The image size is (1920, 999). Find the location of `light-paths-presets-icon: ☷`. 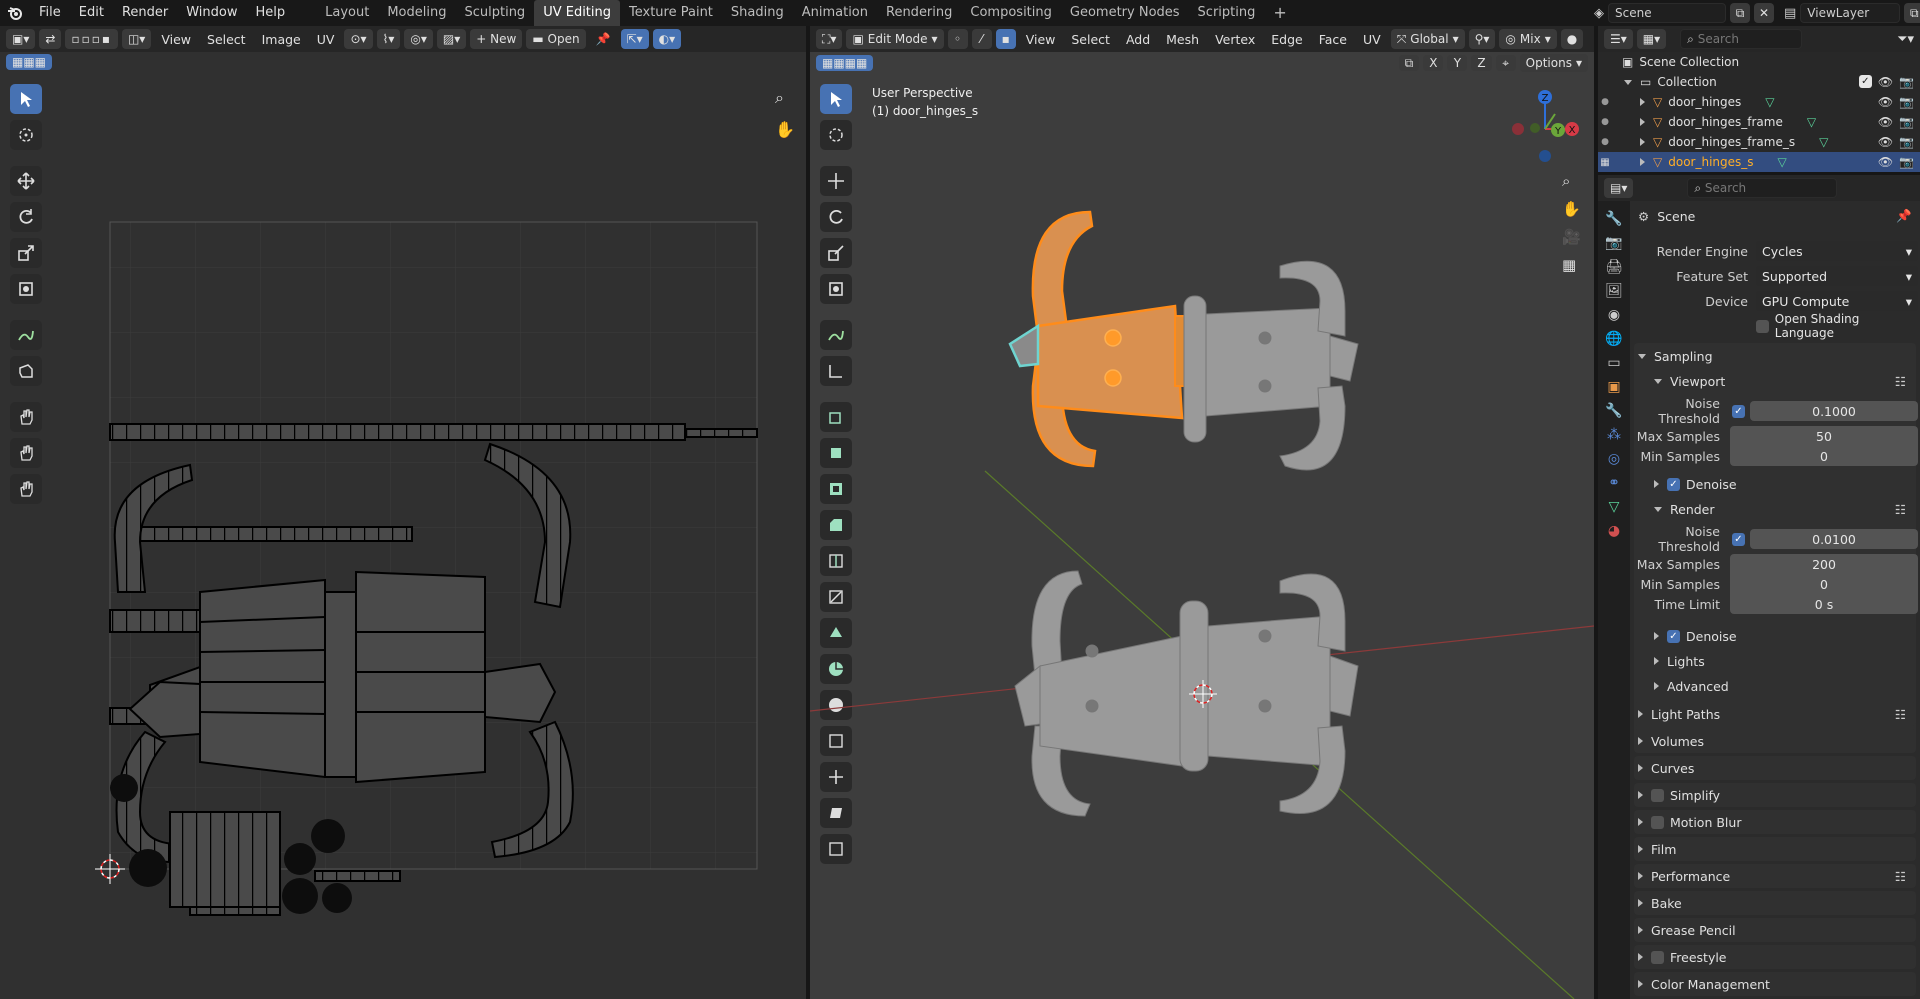

light-paths-presets-icon: ☷ is located at coordinates (1900, 714).